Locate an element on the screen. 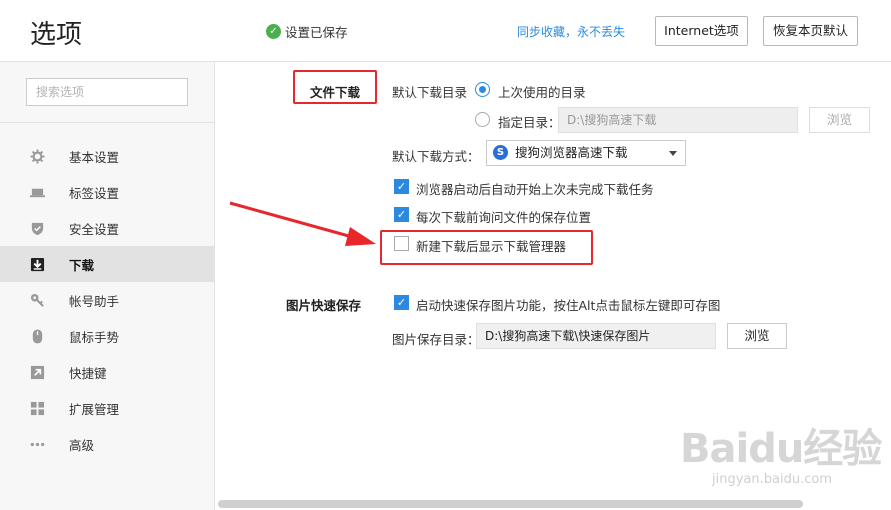 The width and height of the screenshot is (891, 510). horizontal-scrollbar is located at coordinates (510, 504).